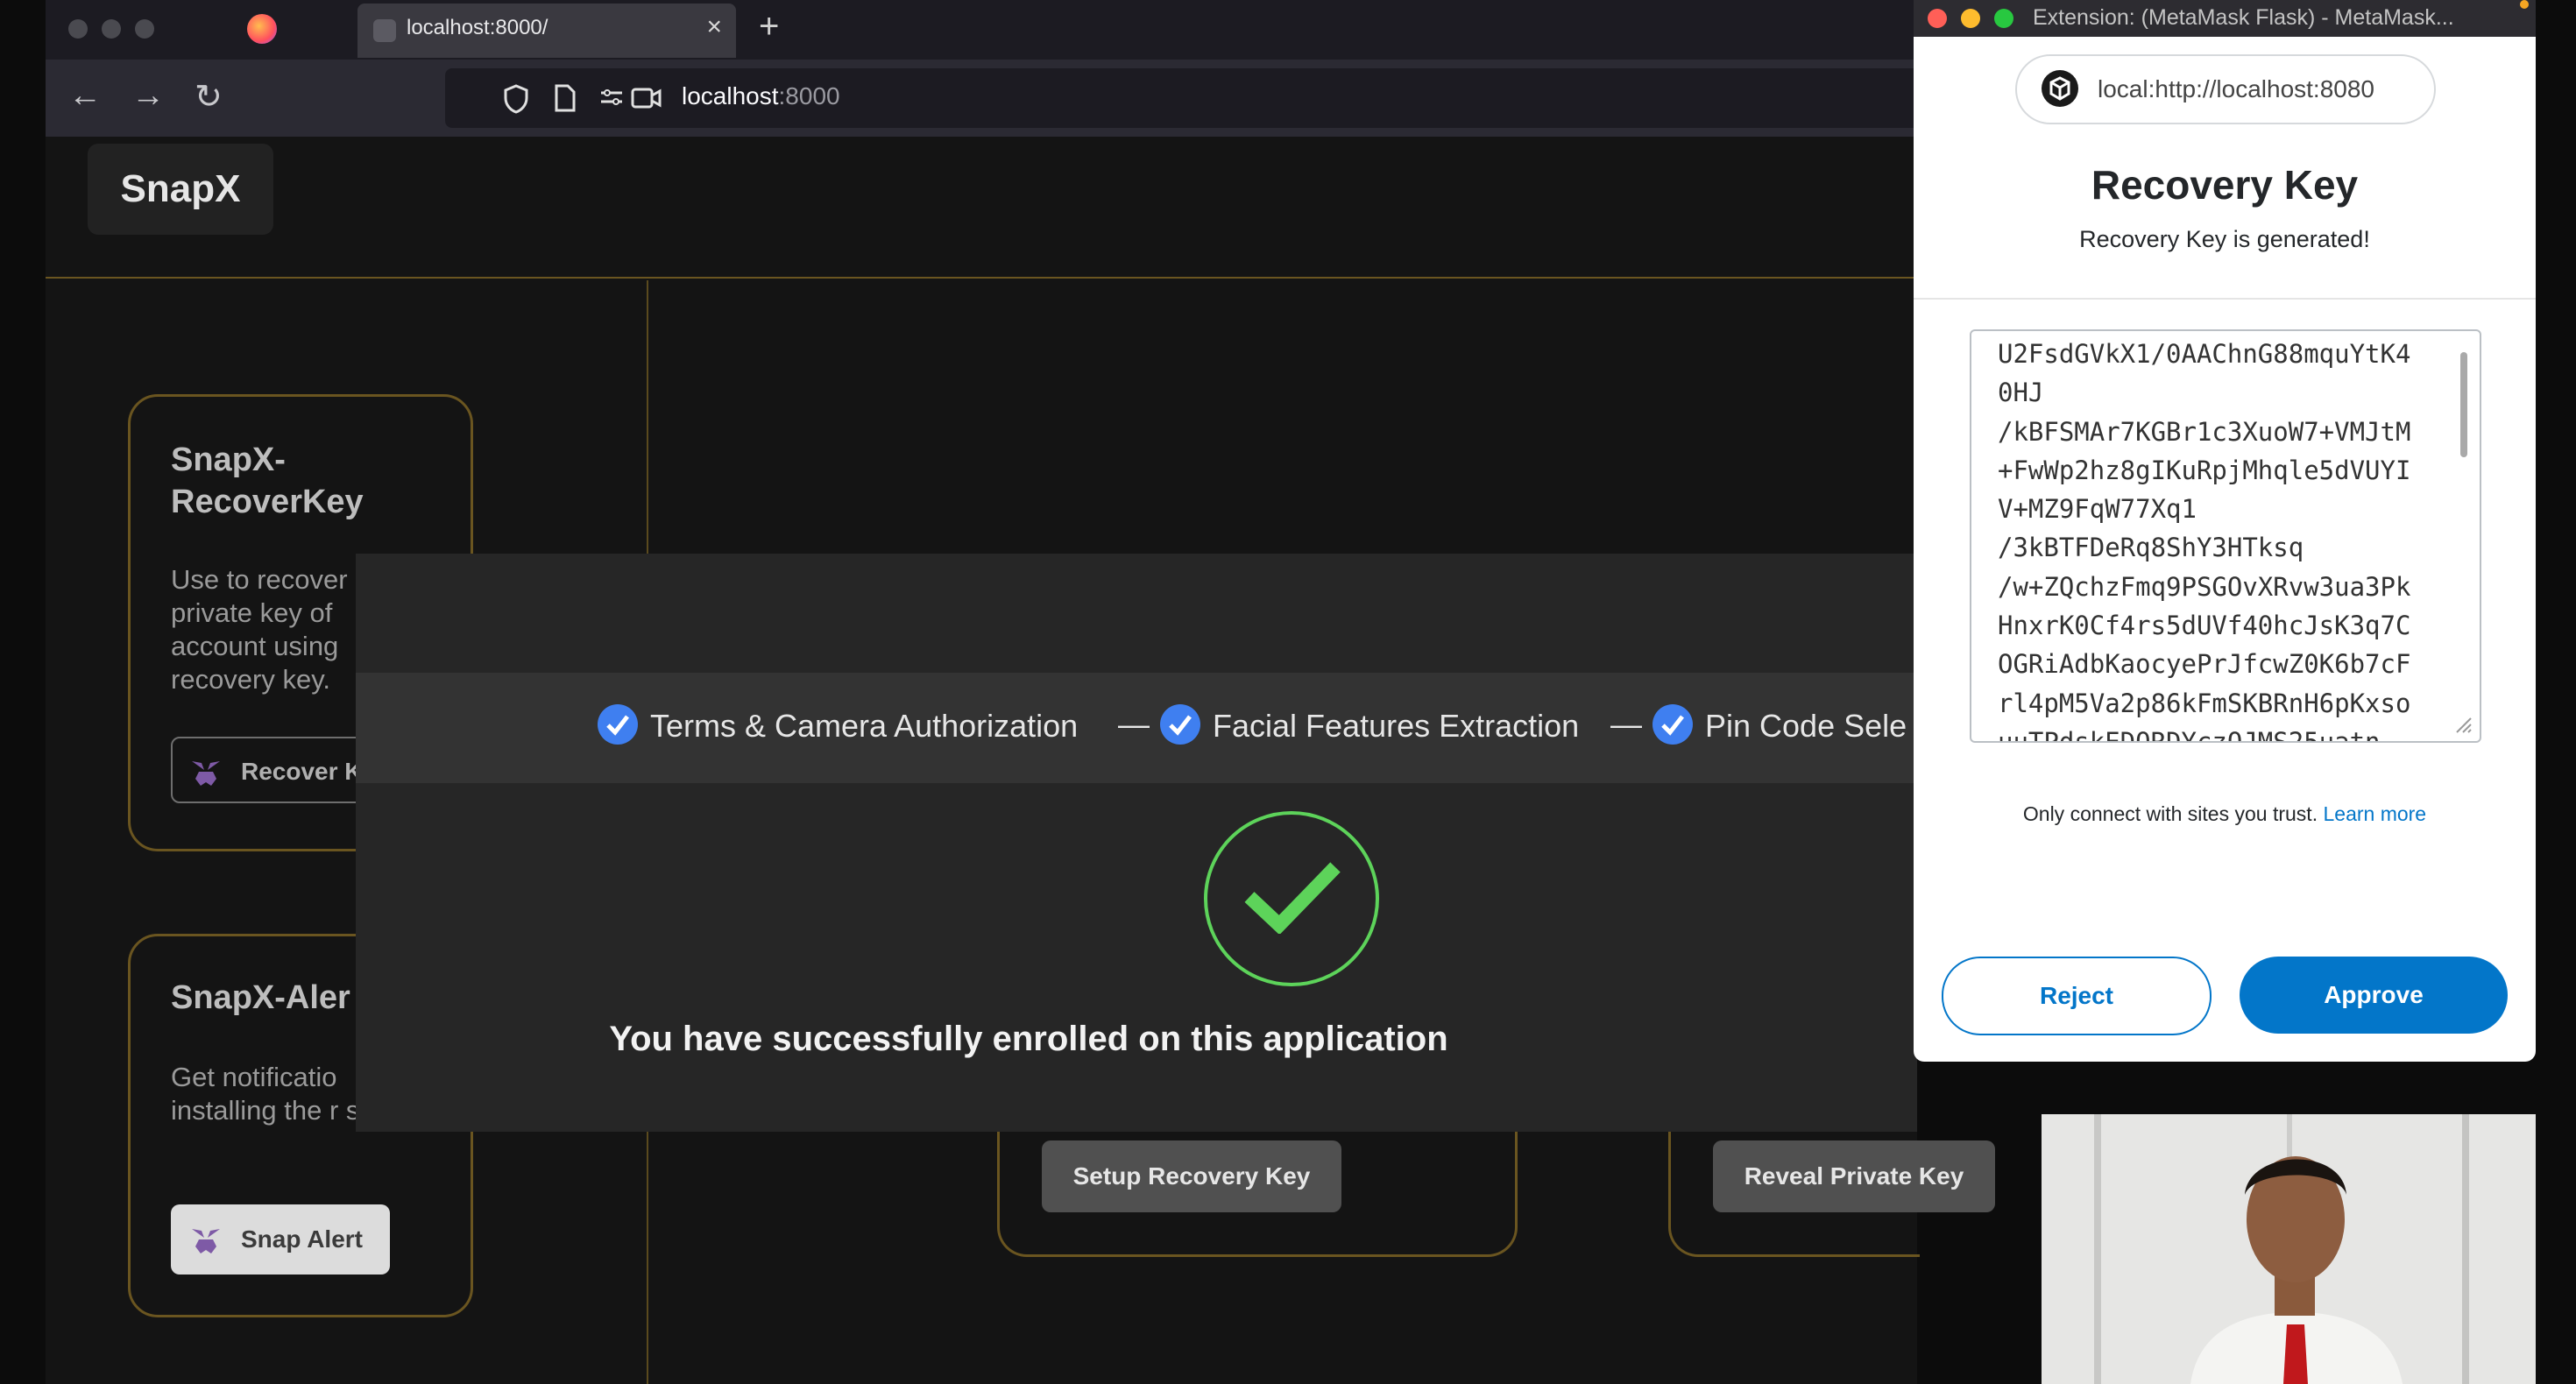 The image size is (2576, 1384). What do you see at coordinates (1396, 726) in the screenshot?
I see `step-label: Facial Features Extraction` at bounding box center [1396, 726].